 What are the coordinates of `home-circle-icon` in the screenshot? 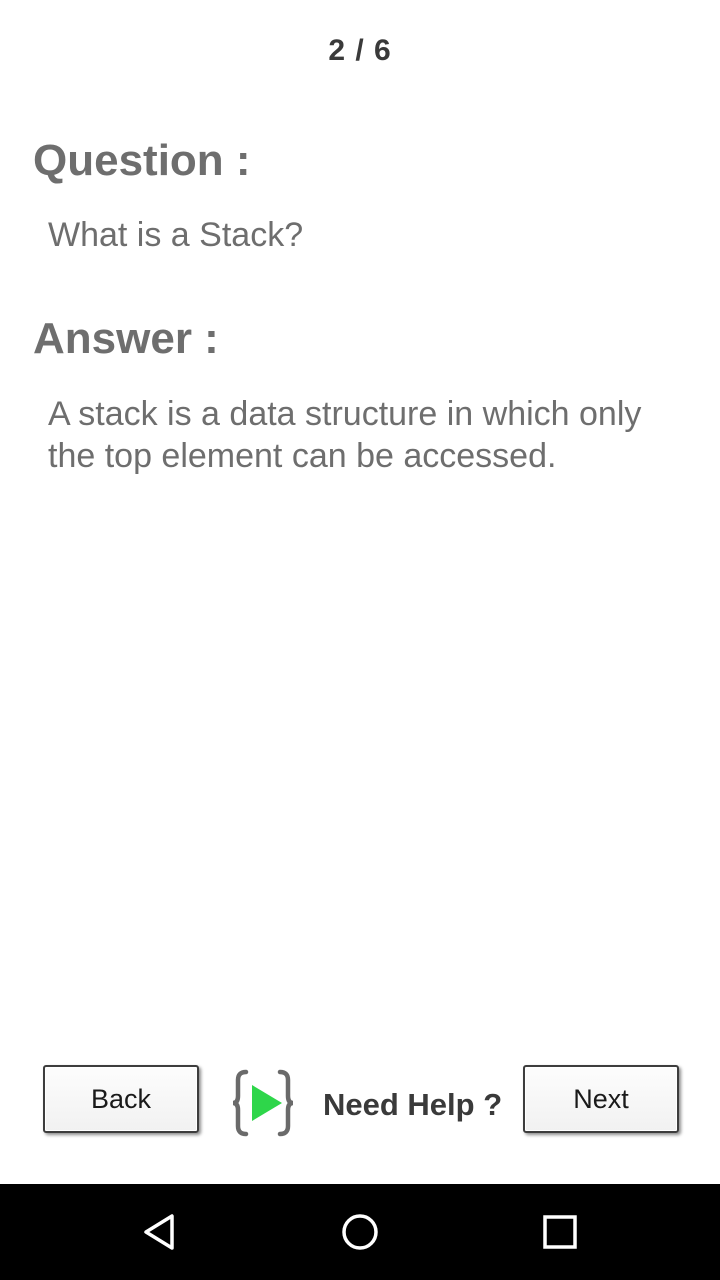 It's located at (360, 1232).